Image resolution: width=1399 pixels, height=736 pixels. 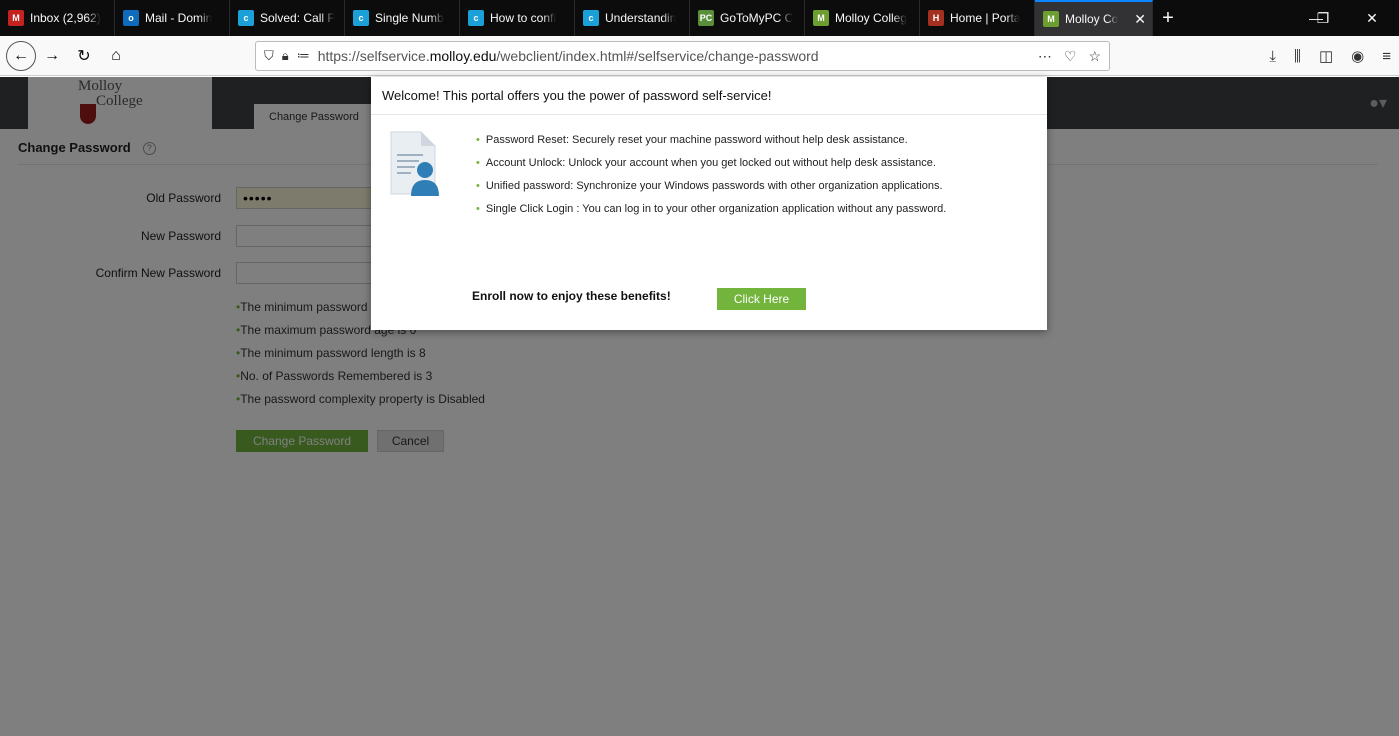 What do you see at coordinates (936, 18) in the screenshot?
I see `portal-icon: H` at bounding box center [936, 18].